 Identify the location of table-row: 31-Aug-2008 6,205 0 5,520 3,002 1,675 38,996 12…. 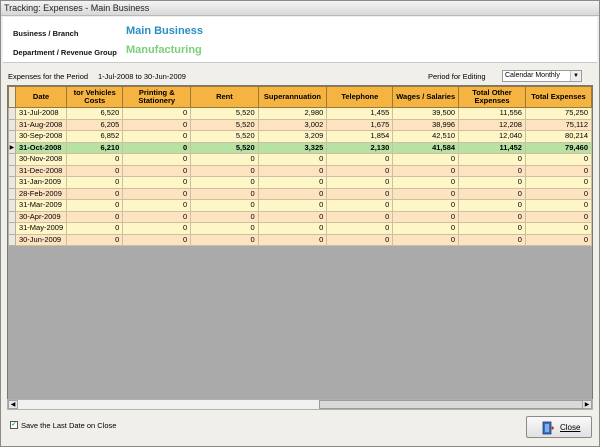
(300, 124).